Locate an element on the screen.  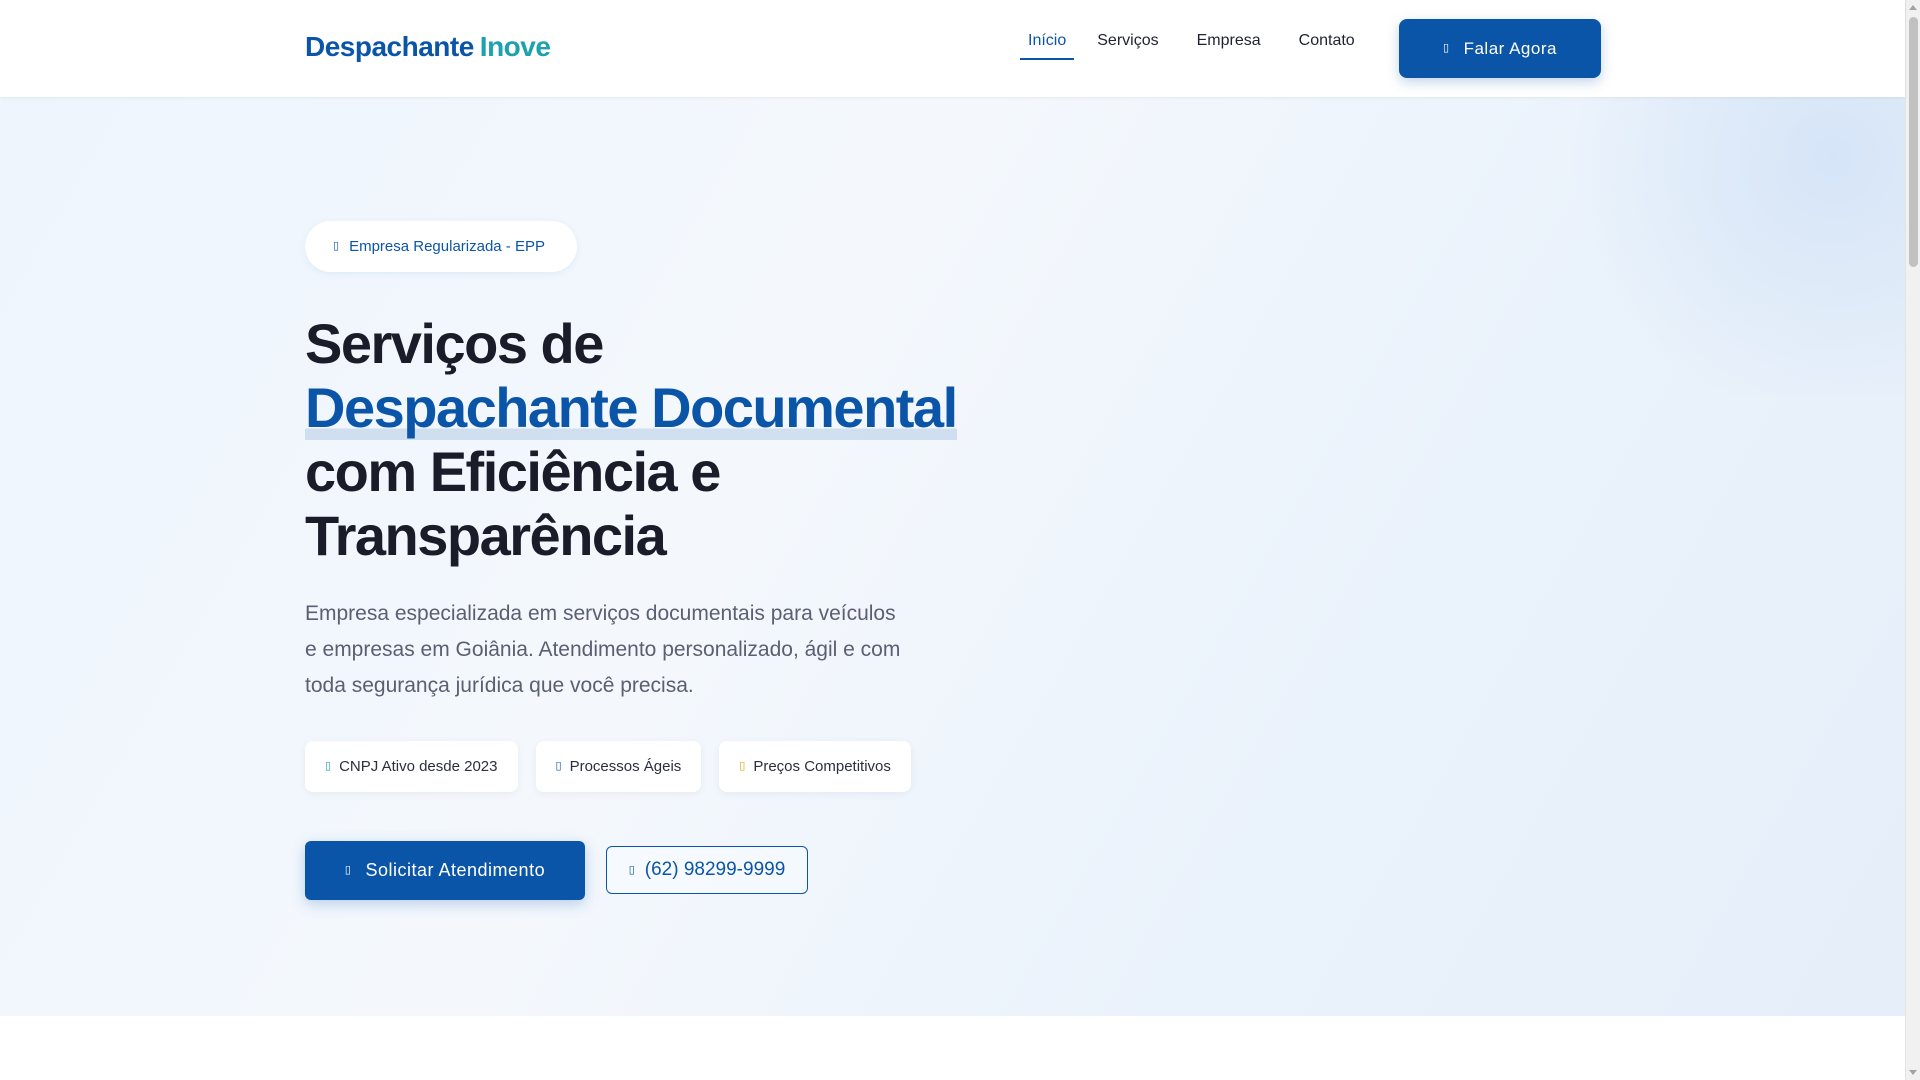
solicitar-atendimento-button: ▯ Solicitar Atendimento is located at coordinates (445, 870).